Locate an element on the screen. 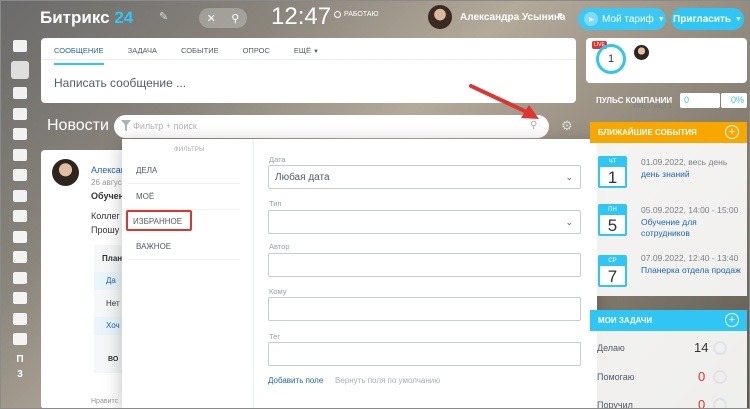  preset-important: ВАЖНОЕ is located at coordinates (184, 247).